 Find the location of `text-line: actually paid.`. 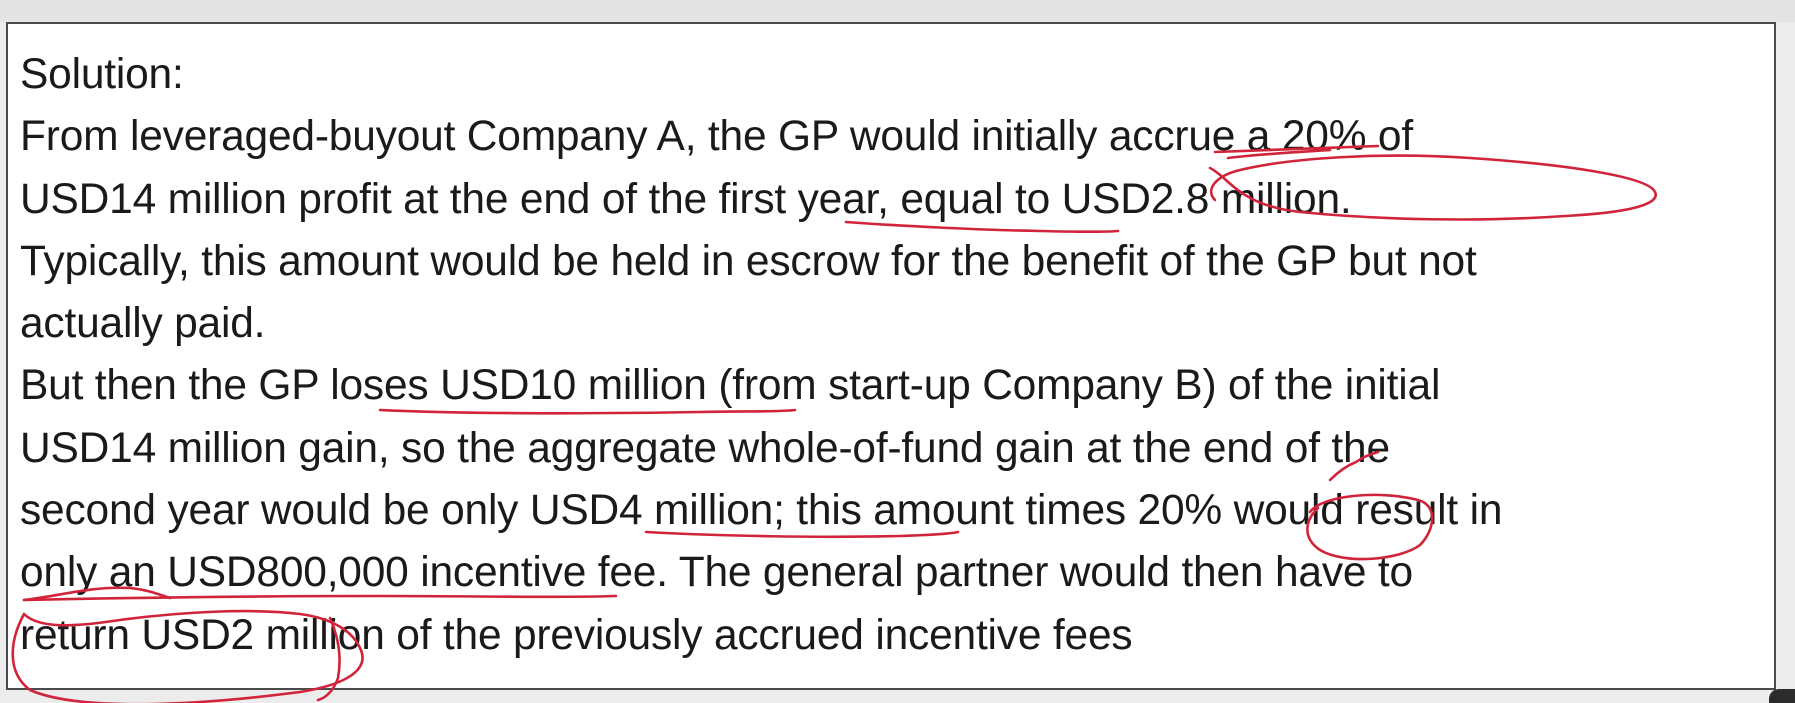

text-line: actually paid. is located at coordinates (143, 324).